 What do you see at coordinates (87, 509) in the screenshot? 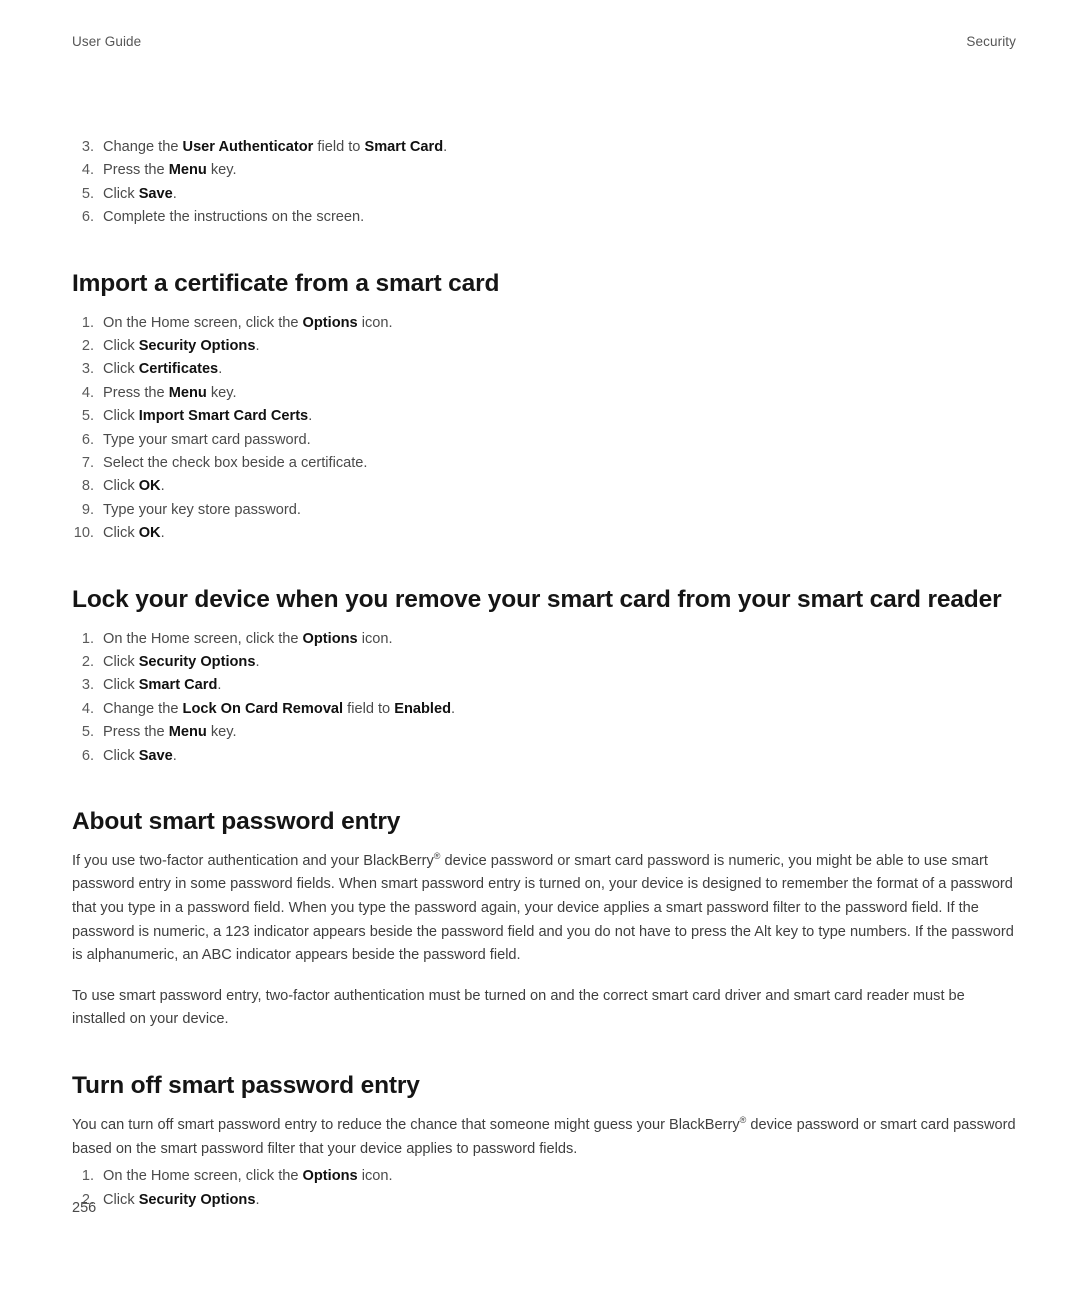
I see `list-item-number: 9.` at bounding box center [87, 509].